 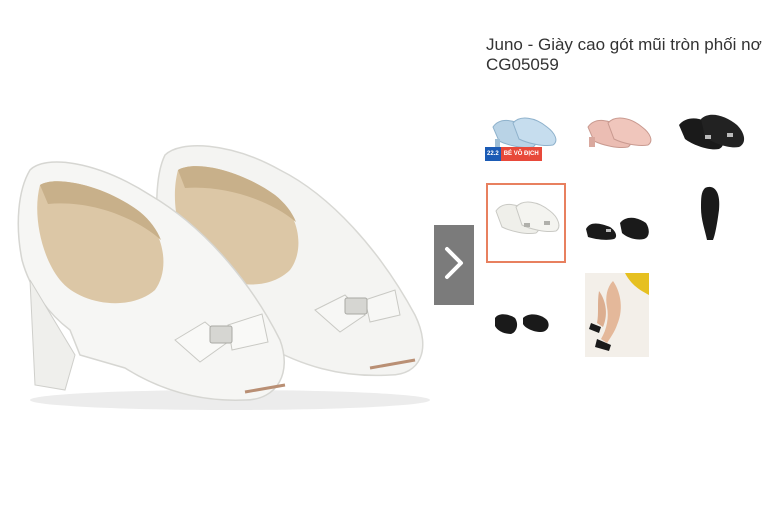 I want to click on thumbnail-blue-pair: 22.2 BÉ VÔ ĐỊCH, so click(x=524, y=144).